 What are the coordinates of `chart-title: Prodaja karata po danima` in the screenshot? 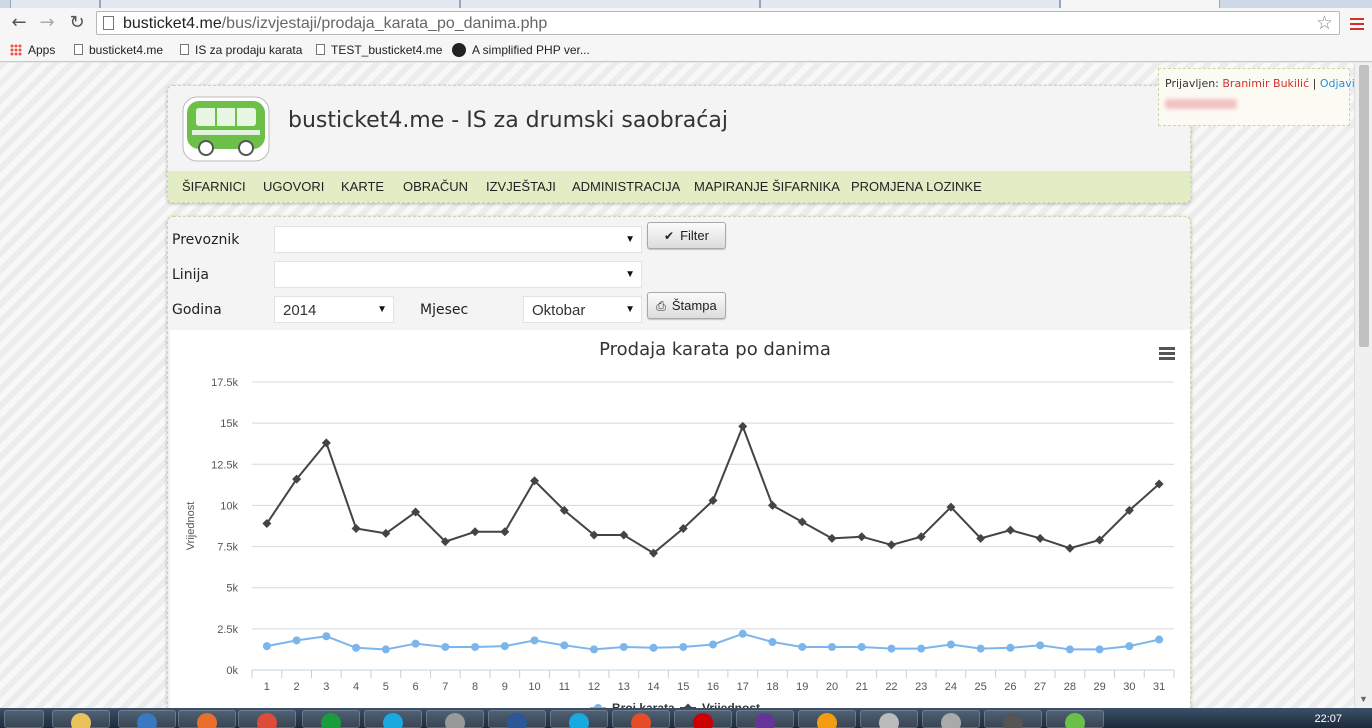 It's located at (715, 349).